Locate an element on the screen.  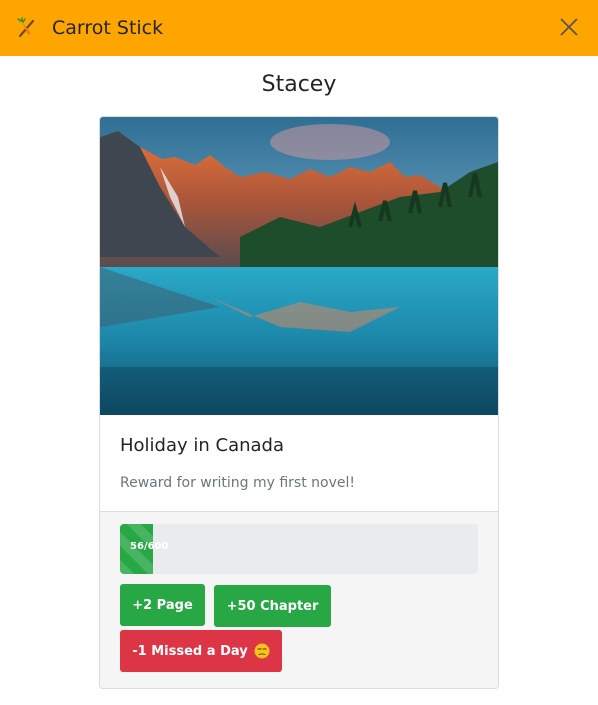
missed-day-button: -1 Missed a Day is located at coordinates (201, 651).